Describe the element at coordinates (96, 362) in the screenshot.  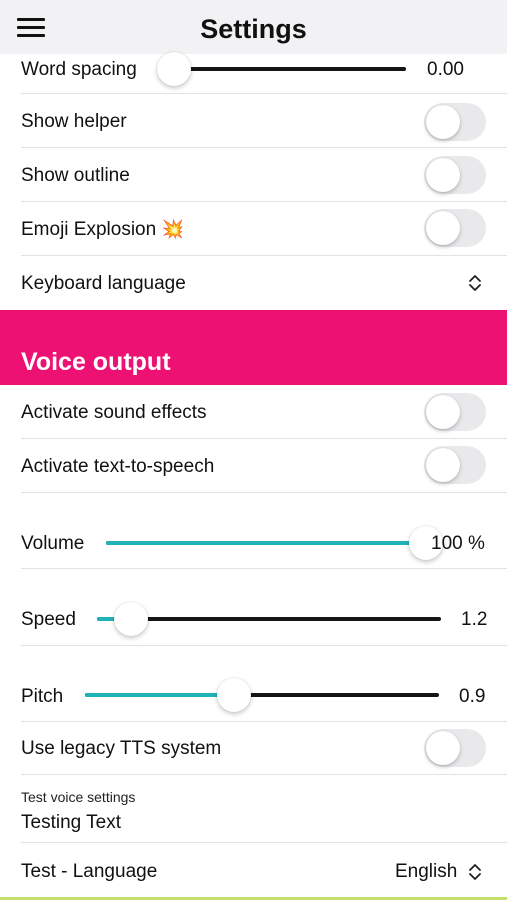
I see `section-title: Voice output` at that location.